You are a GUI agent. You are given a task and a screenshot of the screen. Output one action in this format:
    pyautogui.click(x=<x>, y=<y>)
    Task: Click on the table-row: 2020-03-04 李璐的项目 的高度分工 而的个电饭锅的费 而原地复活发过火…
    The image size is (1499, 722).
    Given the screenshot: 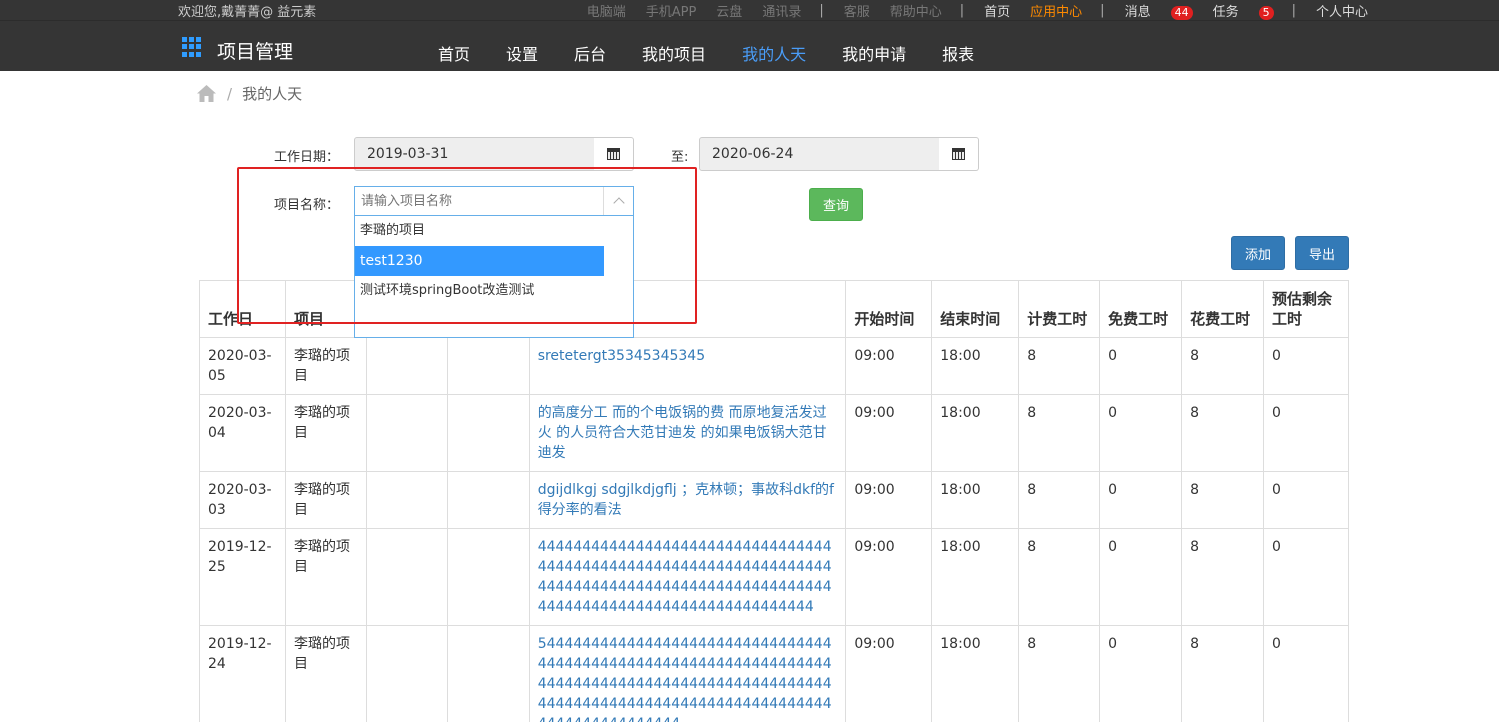 What is the action you would take?
    pyautogui.click(x=774, y=433)
    